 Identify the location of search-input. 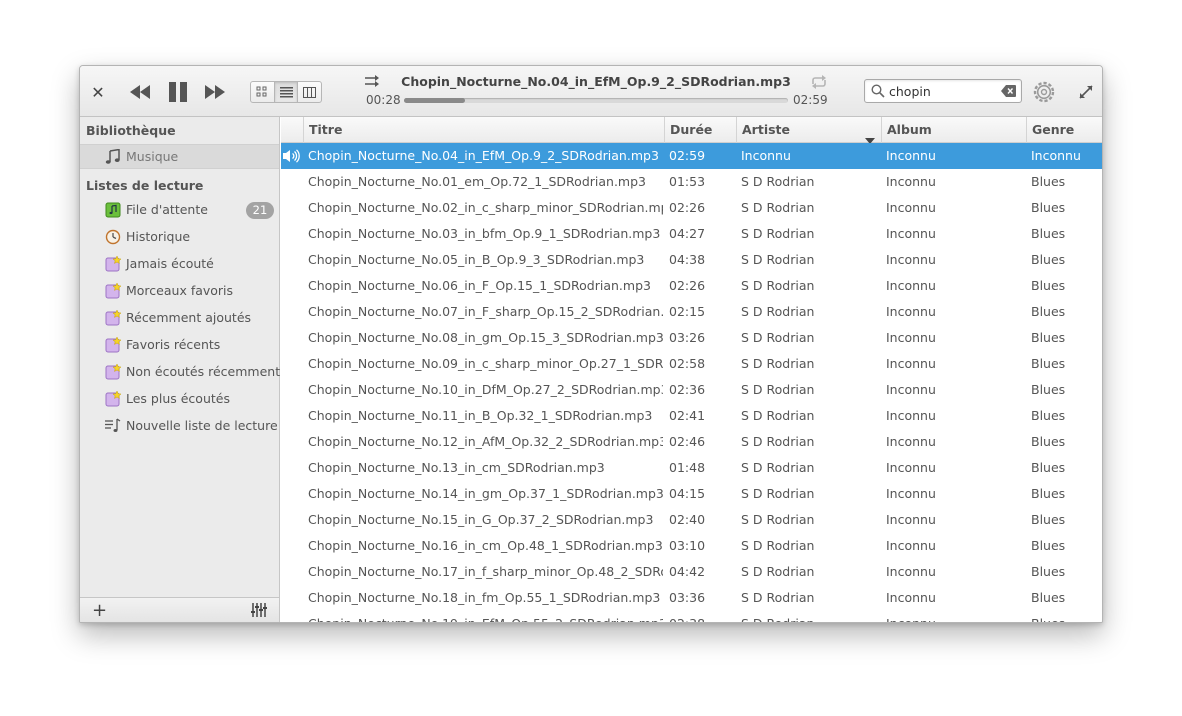
(943, 91).